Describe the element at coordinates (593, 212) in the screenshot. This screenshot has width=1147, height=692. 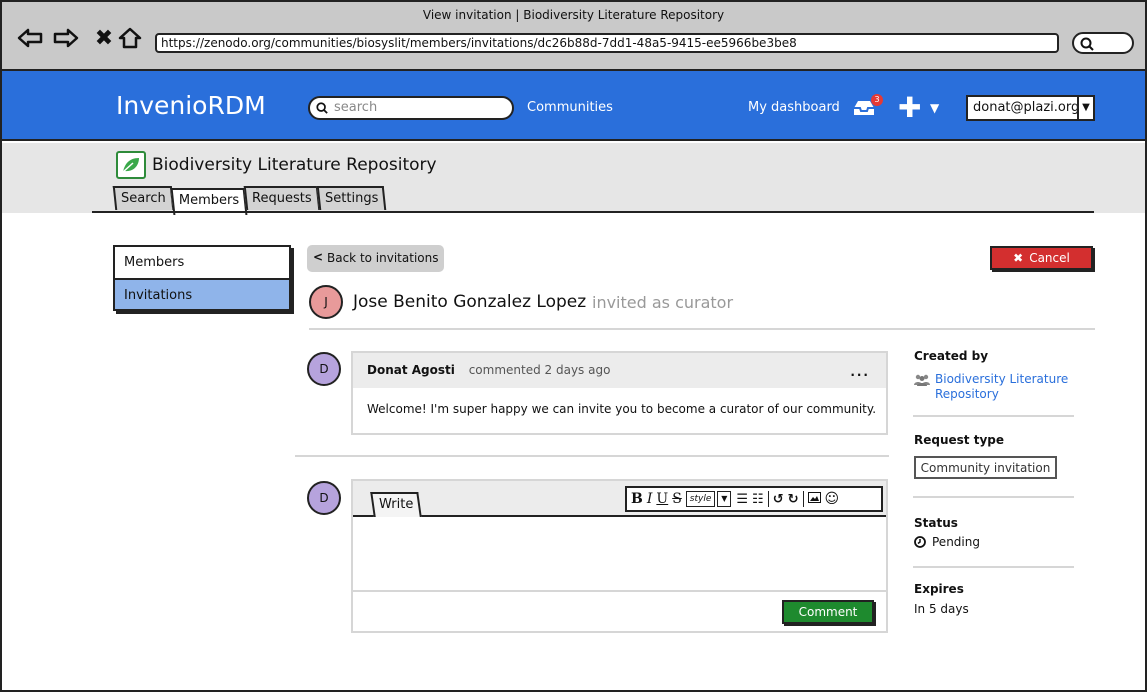
I see `tabs-divider` at that location.